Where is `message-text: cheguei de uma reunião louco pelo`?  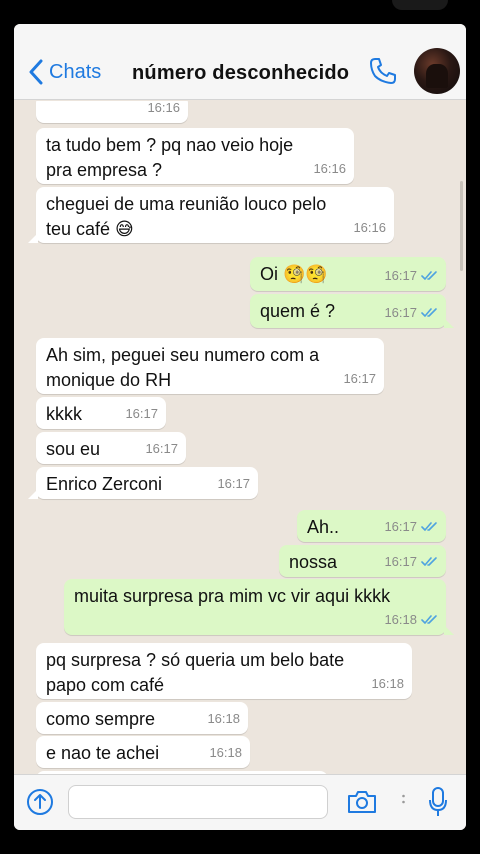 message-text: cheguei de uma reunião louco pelo is located at coordinates (186, 204).